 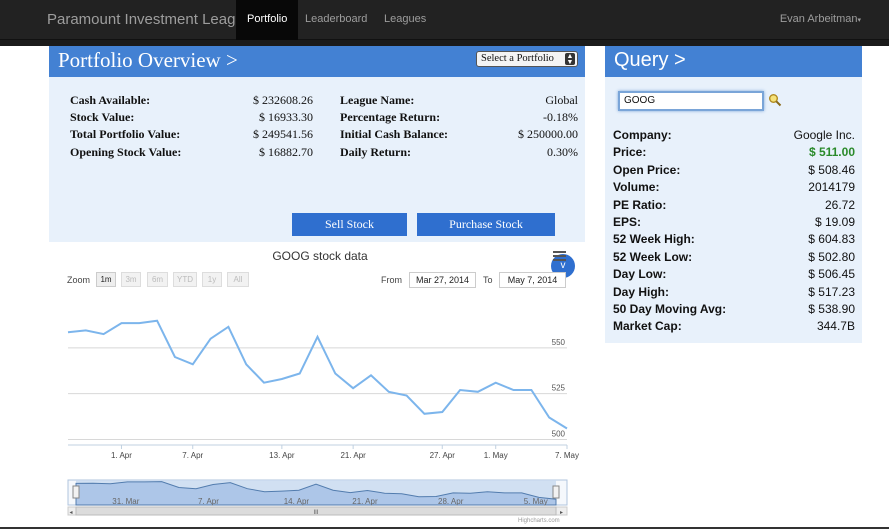 What do you see at coordinates (734, 136) in the screenshot?
I see `quote-row: Company: Google Inc.` at bounding box center [734, 136].